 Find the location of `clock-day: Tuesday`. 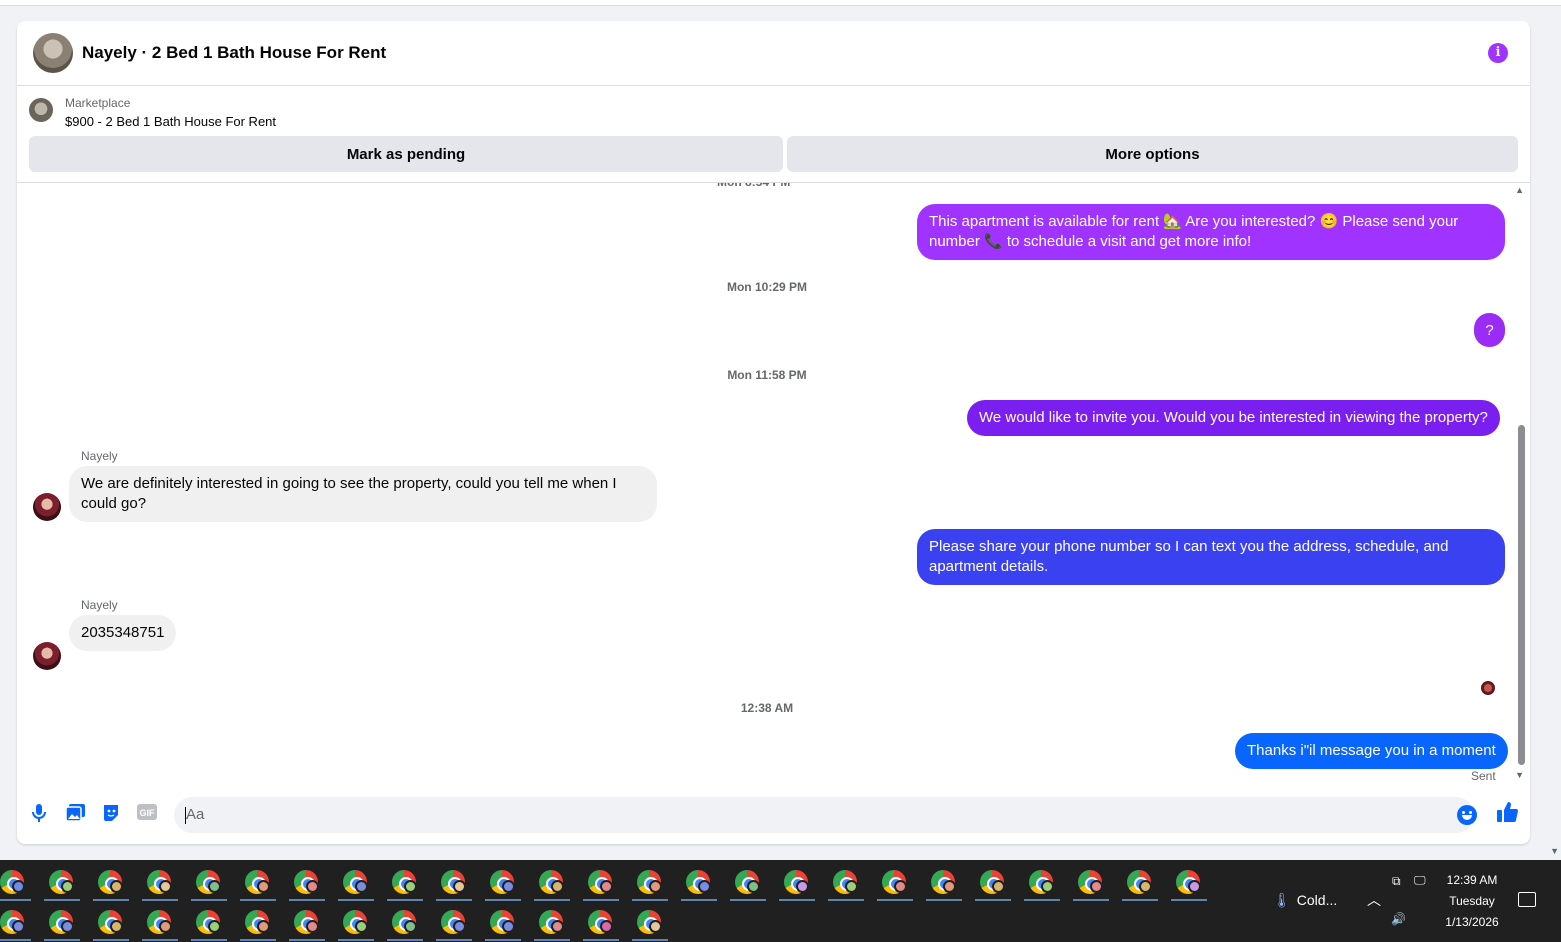

clock-day: Tuesday is located at coordinates (1472, 901).